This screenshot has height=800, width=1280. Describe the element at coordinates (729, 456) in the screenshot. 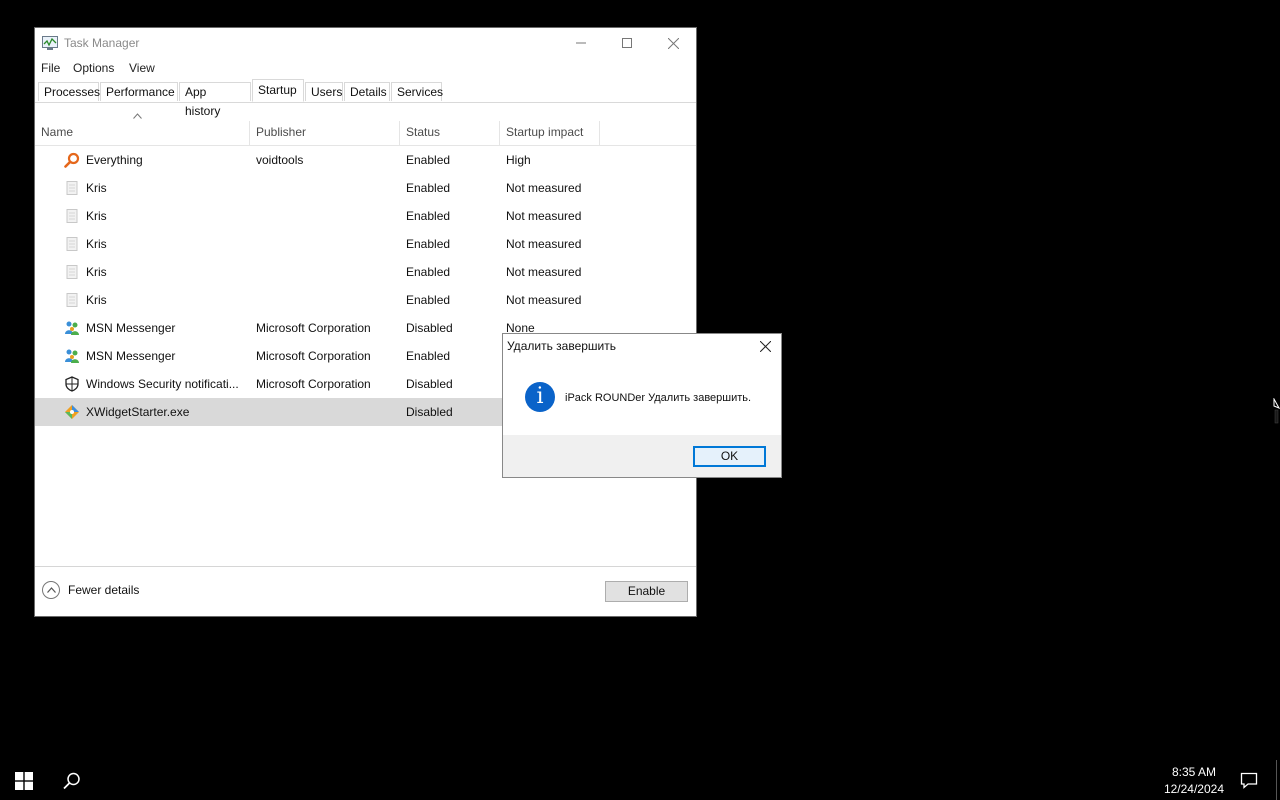

I see `ok-button: OK` at that location.